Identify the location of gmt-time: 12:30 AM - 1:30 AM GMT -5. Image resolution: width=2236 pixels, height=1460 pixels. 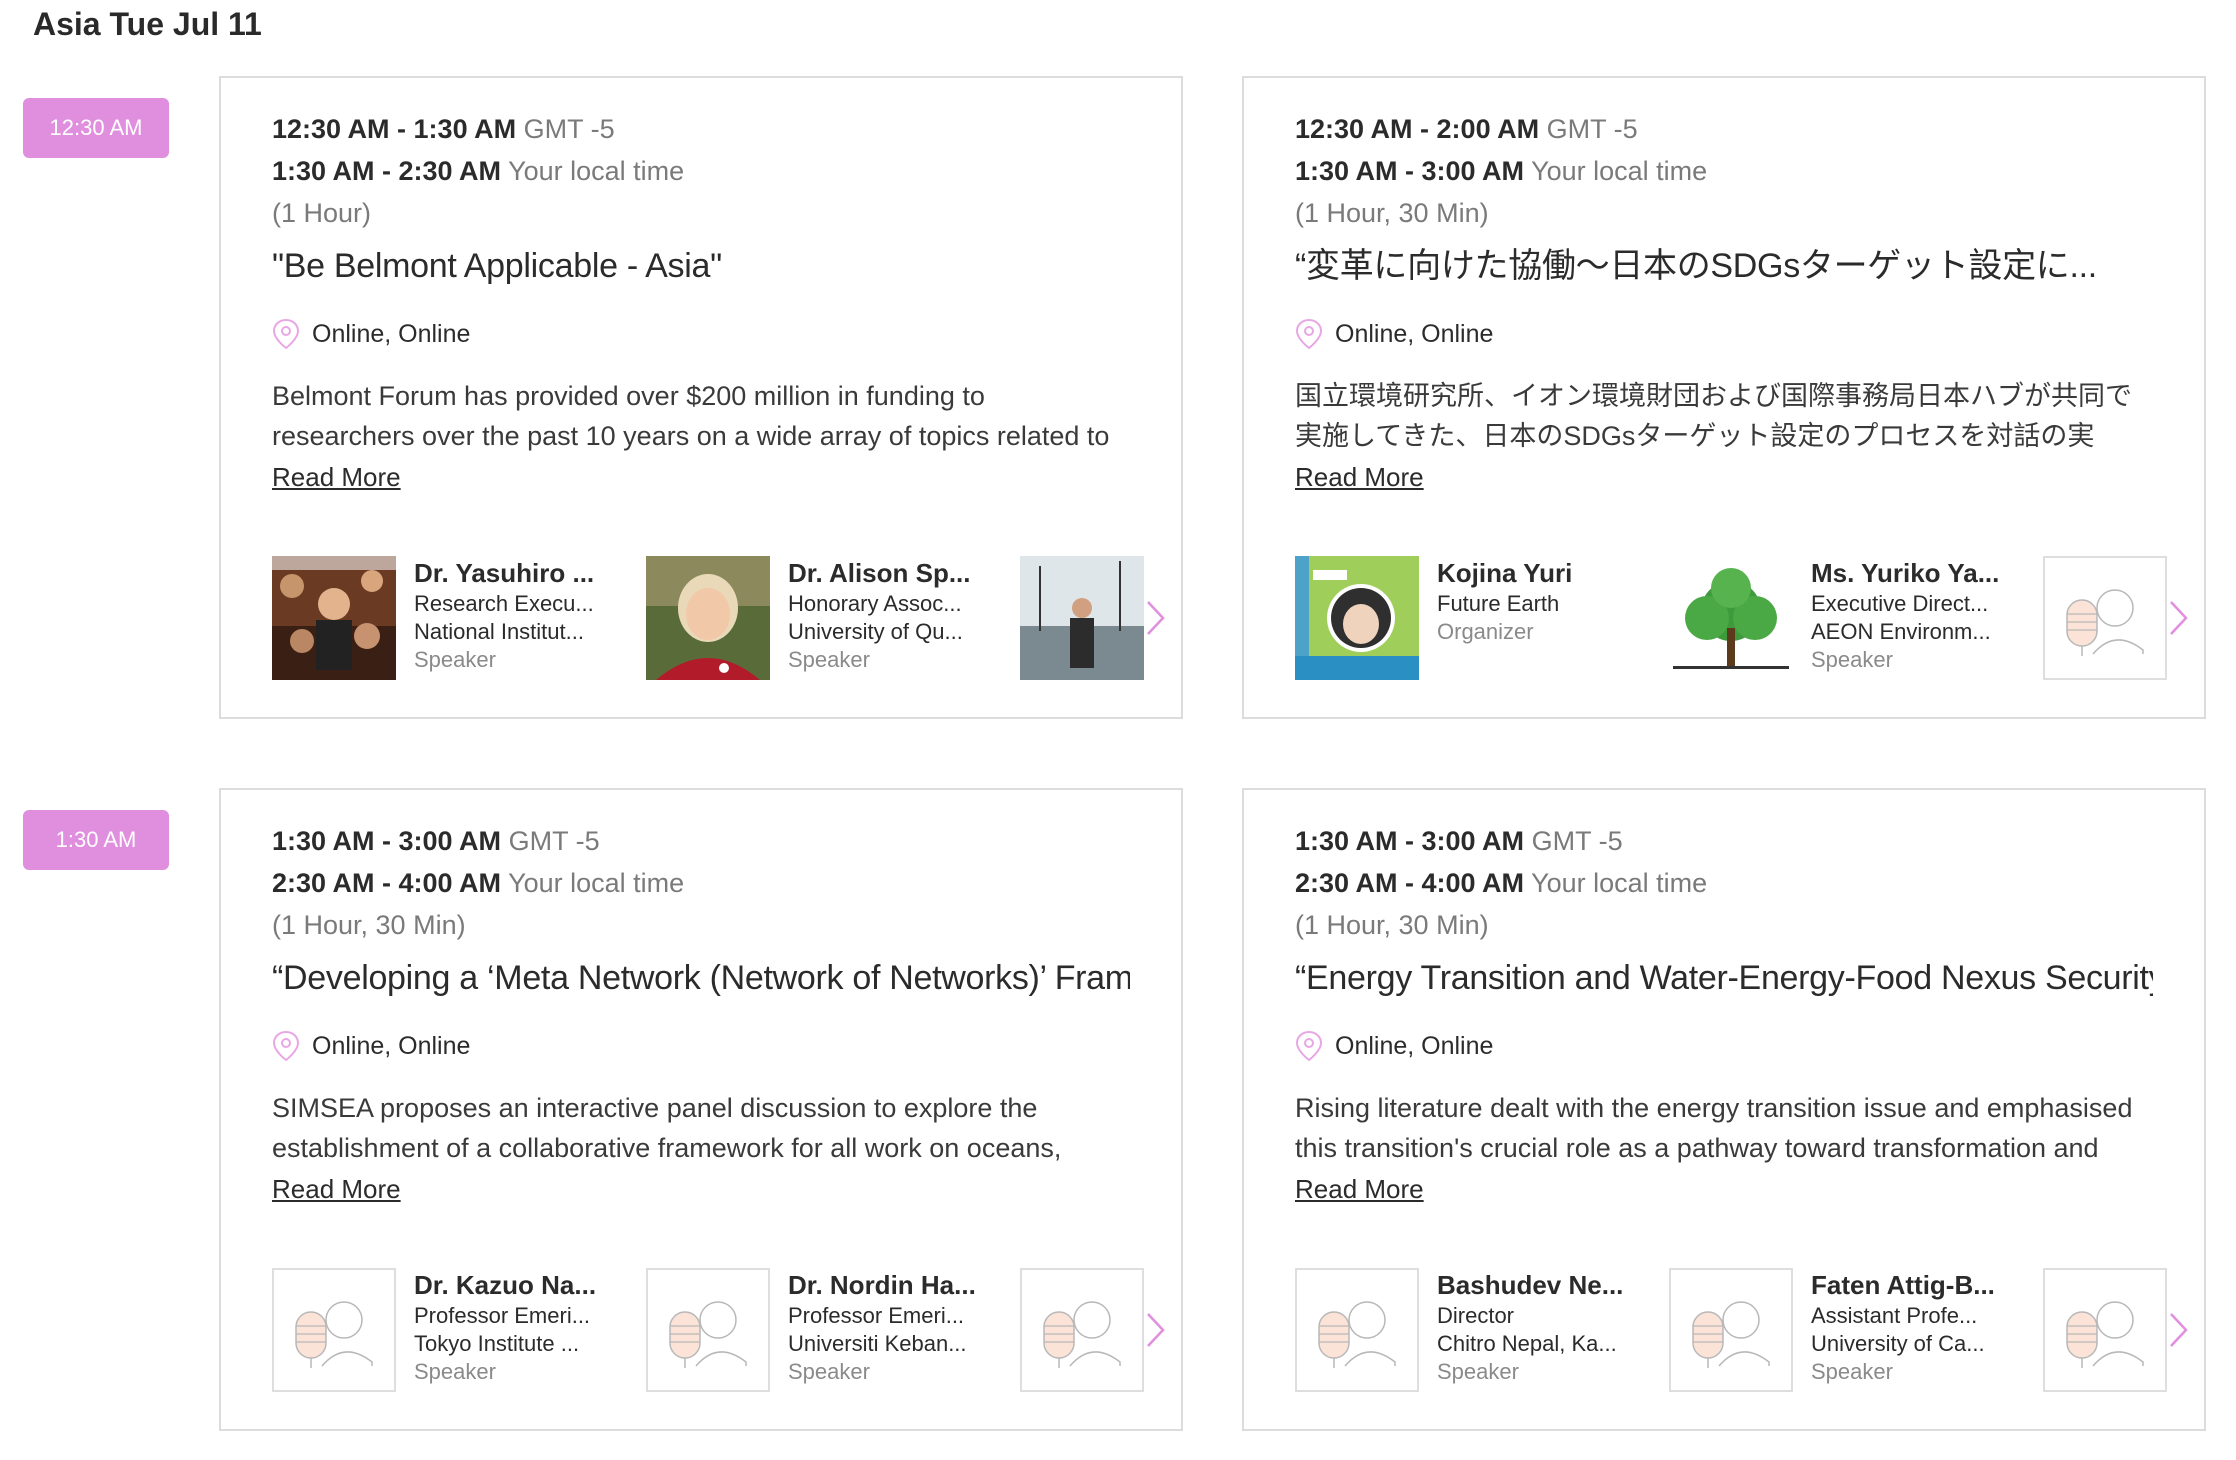
(443, 129).